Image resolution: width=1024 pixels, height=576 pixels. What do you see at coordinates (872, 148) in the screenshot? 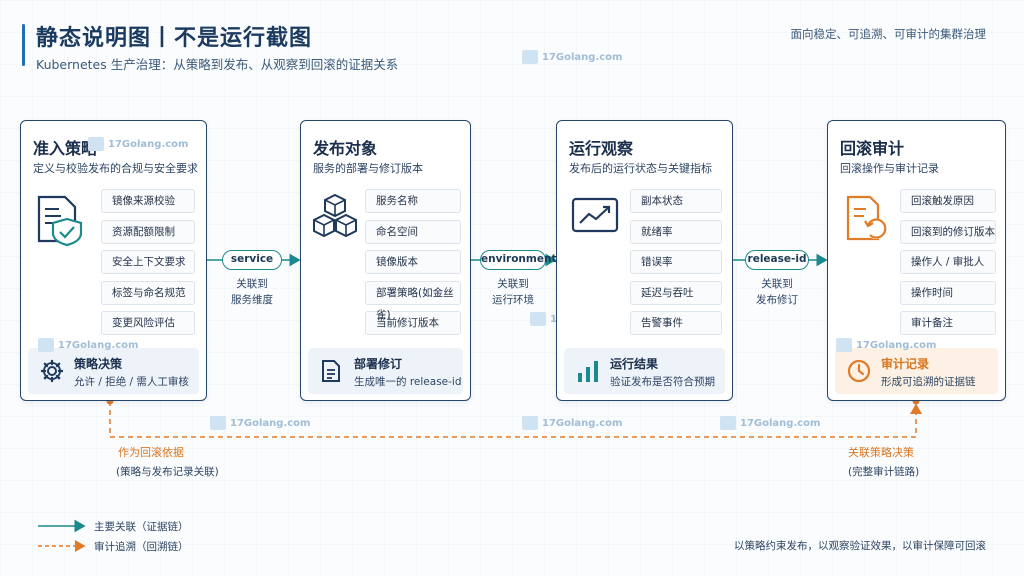
I see `card-title: 回滚审计` at bounding box center [872, 148].